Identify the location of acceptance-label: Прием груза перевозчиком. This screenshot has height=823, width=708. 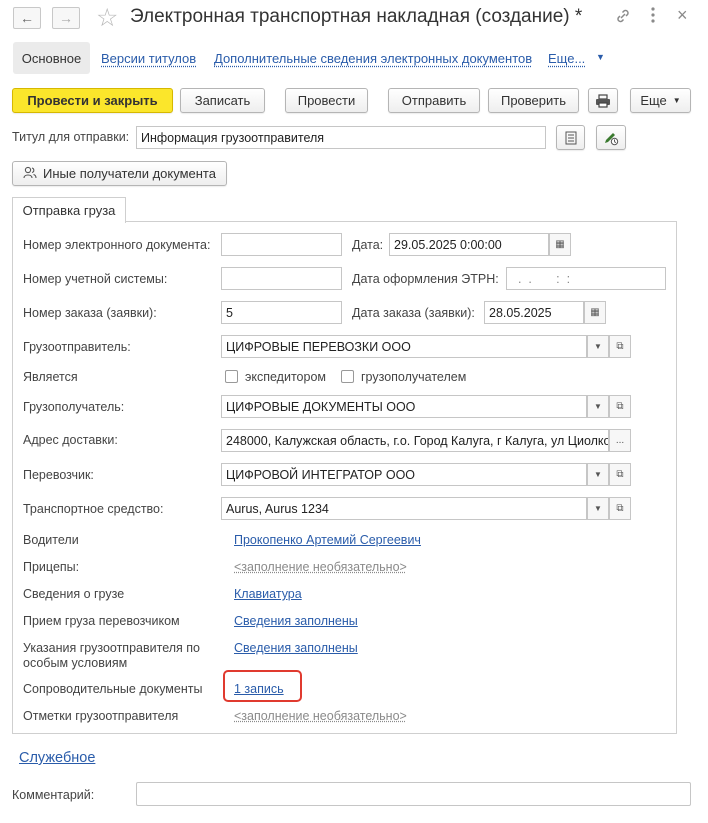
(101, 621).